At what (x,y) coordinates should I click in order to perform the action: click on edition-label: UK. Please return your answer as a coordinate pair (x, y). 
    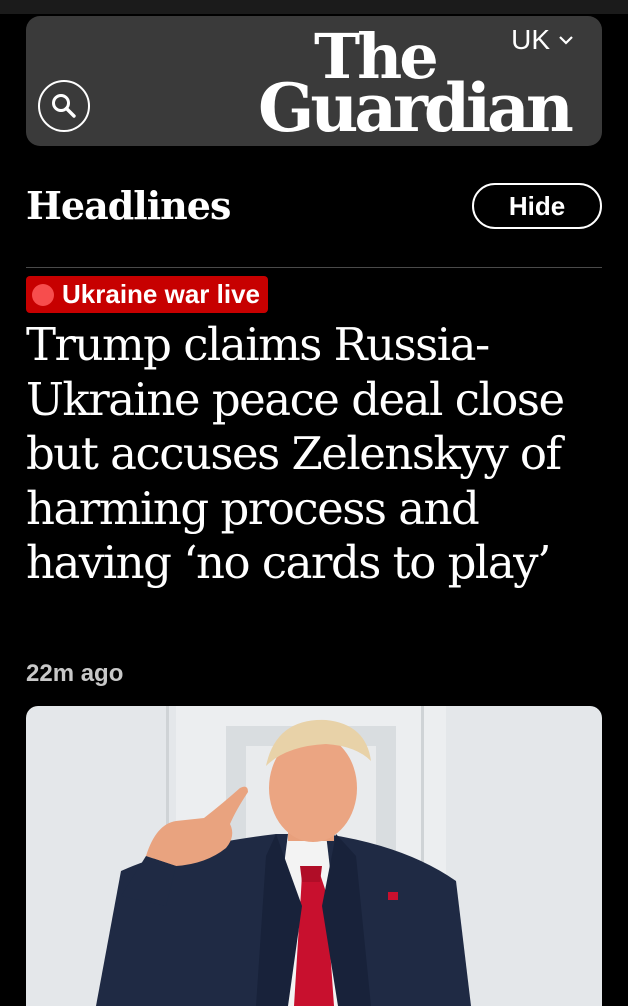
    Looking at the image, I should click on (530, 39).